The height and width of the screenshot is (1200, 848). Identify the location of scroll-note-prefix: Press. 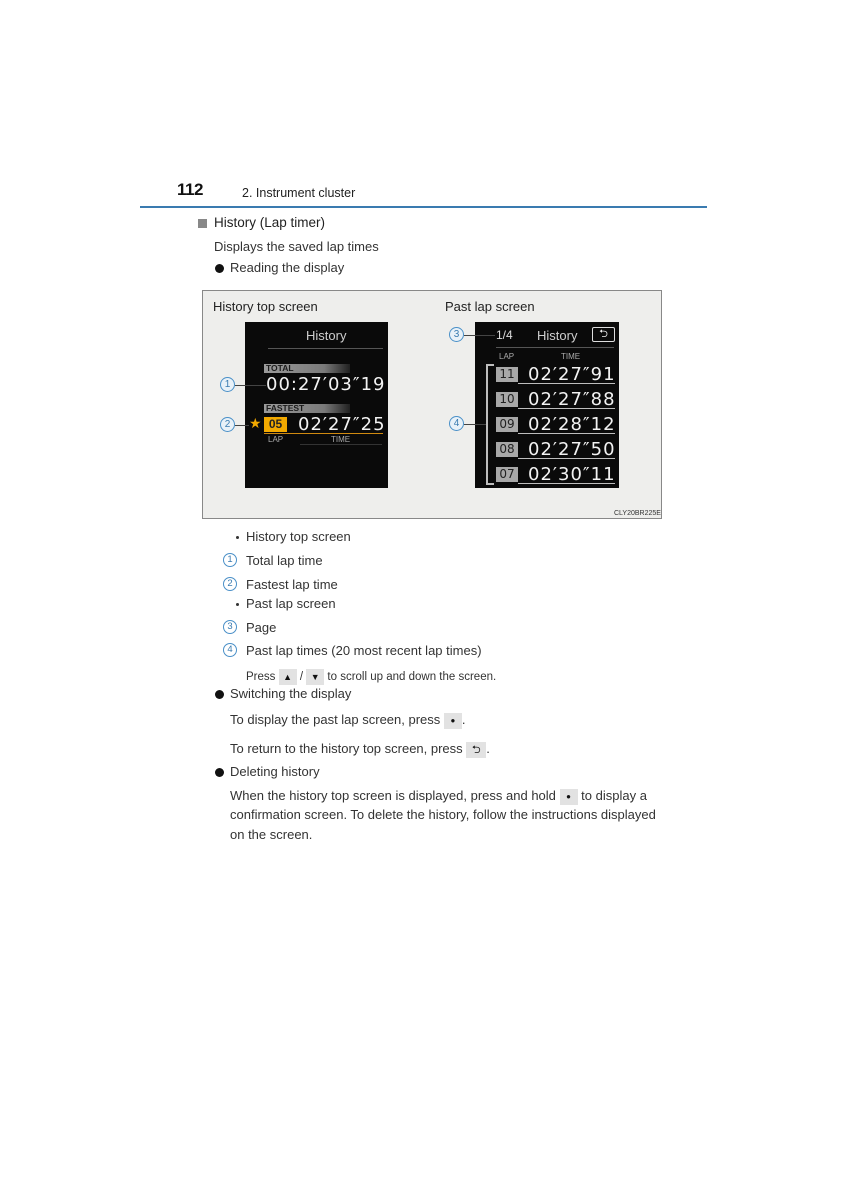
(261, 677).